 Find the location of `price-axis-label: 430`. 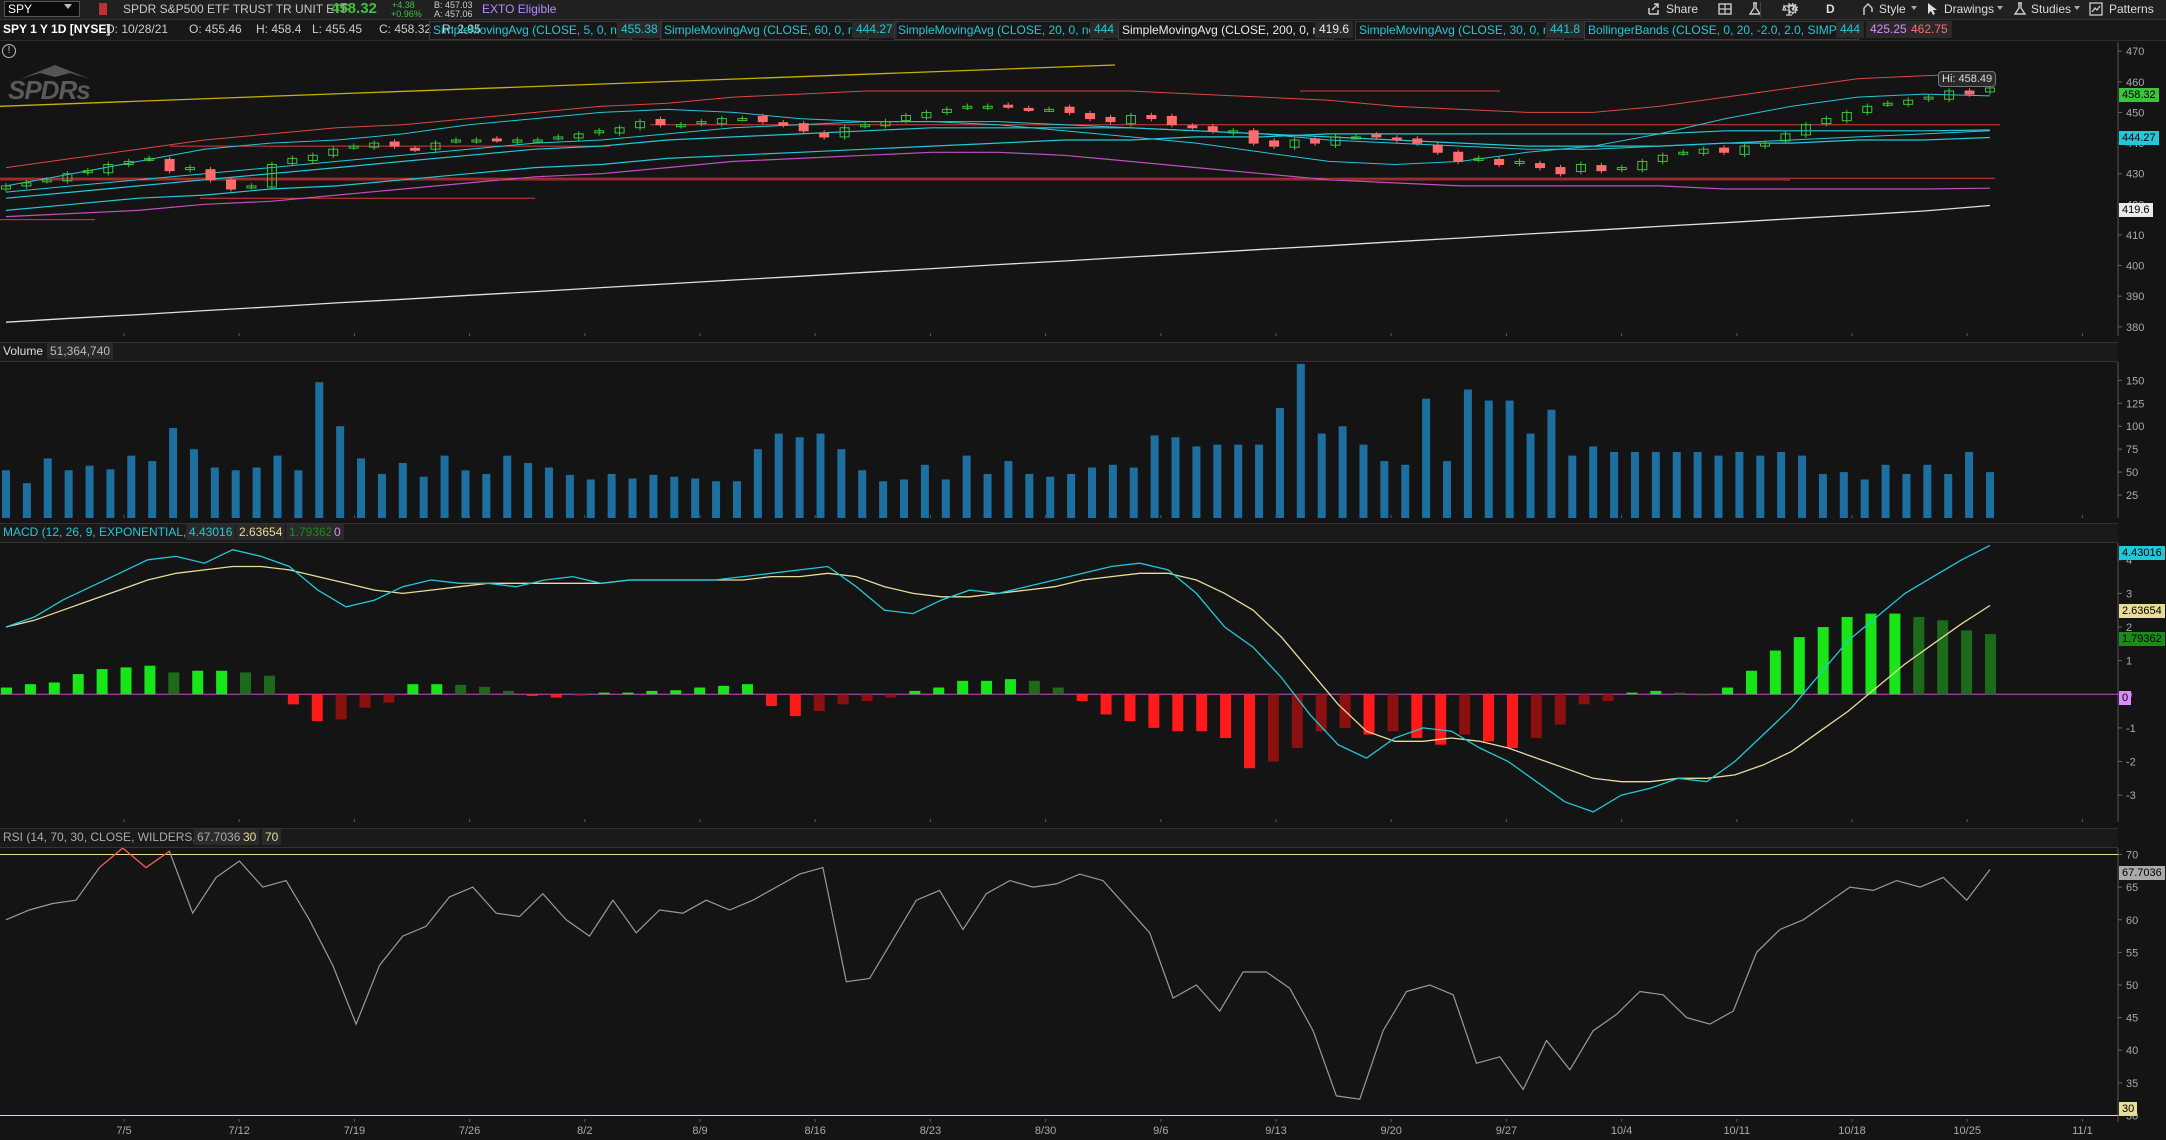

price-axis-label: 430 is located at coordinates (2135, 175).